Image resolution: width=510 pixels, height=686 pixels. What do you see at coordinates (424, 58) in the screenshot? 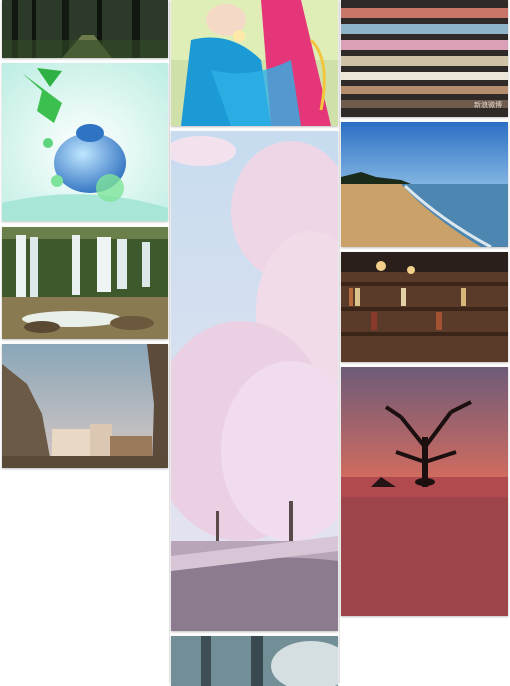
I see `photo-ribbon-spools: 新浪微博` at bounding box center [424, 58].